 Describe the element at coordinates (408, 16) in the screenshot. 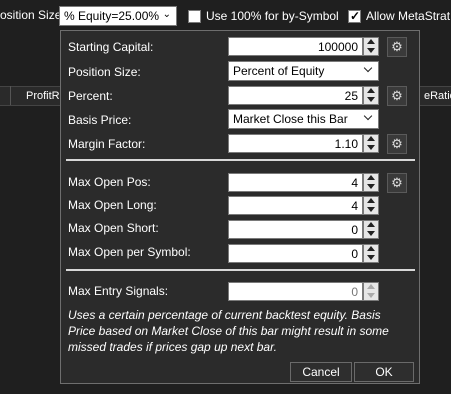

I see `allow-meta-label: Allow MetaStrat` at that location.